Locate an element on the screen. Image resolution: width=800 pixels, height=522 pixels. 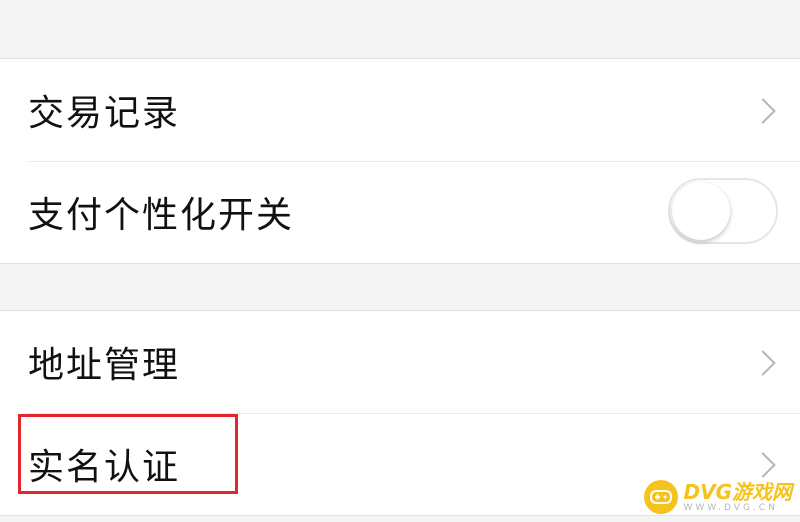
watermark: DVG游戏网 WWW.DVG.CN is located at coordinates (718, 497).